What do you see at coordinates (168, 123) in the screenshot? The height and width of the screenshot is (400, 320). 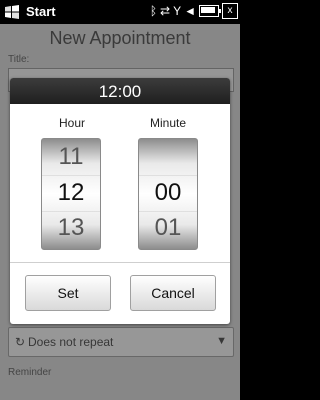 I see `minute-label: Minute` at bounding box center [168, 123].